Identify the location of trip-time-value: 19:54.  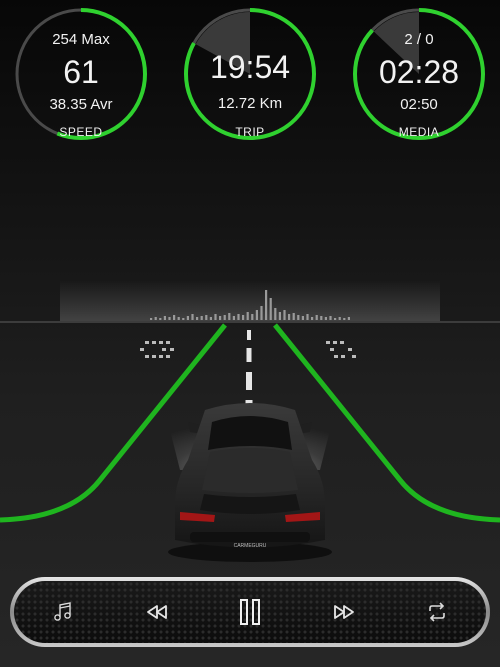
(250, 67).